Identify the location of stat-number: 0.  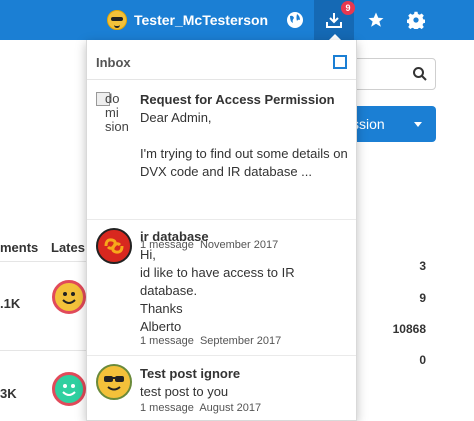
(422, 360).